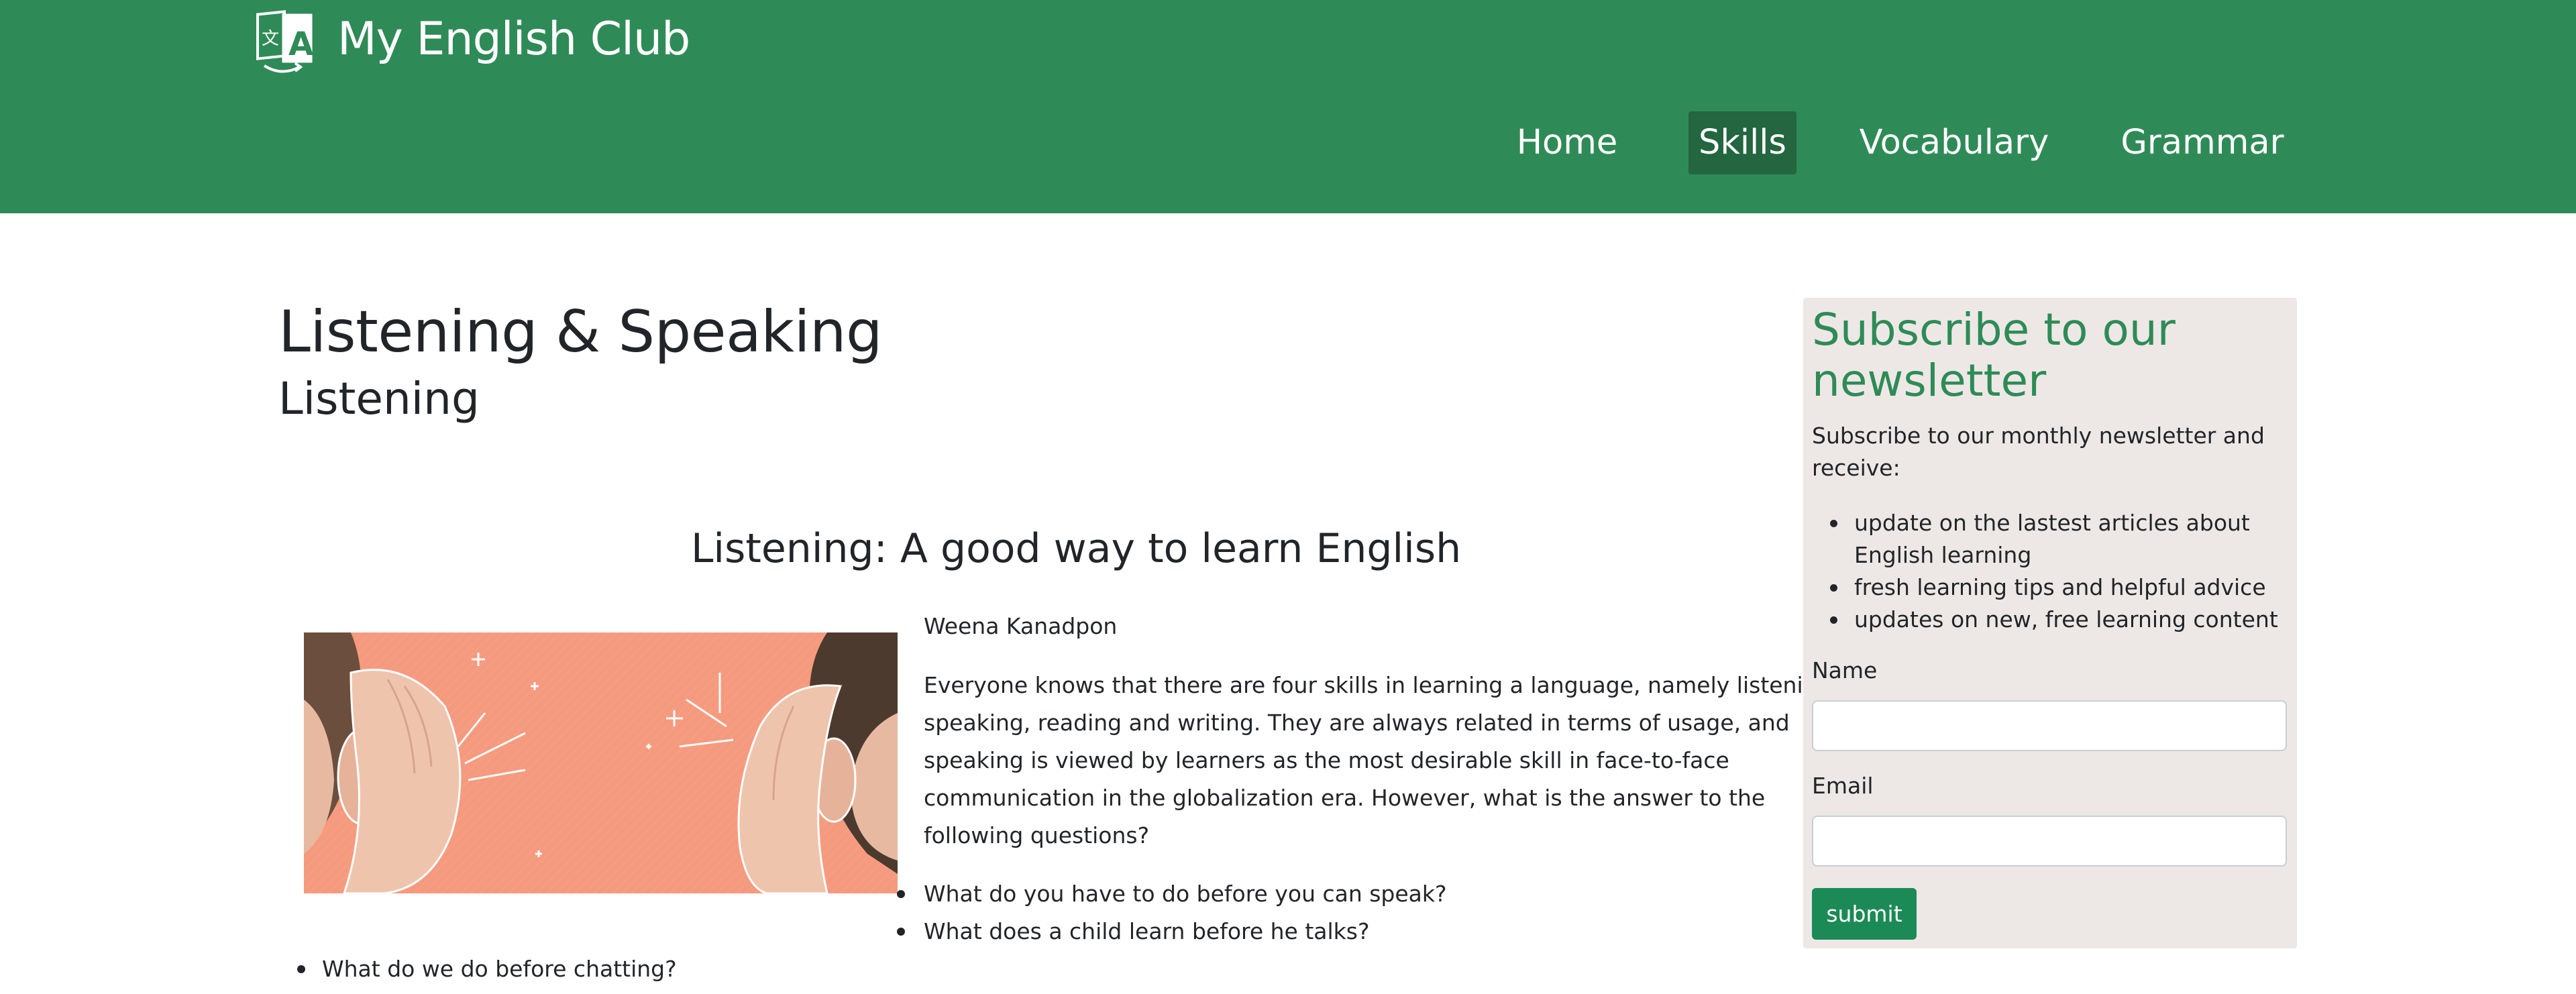 This screenshot has width=2576, height=994. What do you see at coordinates (1843, 786) in the screenshot?
I see `email-label: Email` at bounding box center [1843, 786].